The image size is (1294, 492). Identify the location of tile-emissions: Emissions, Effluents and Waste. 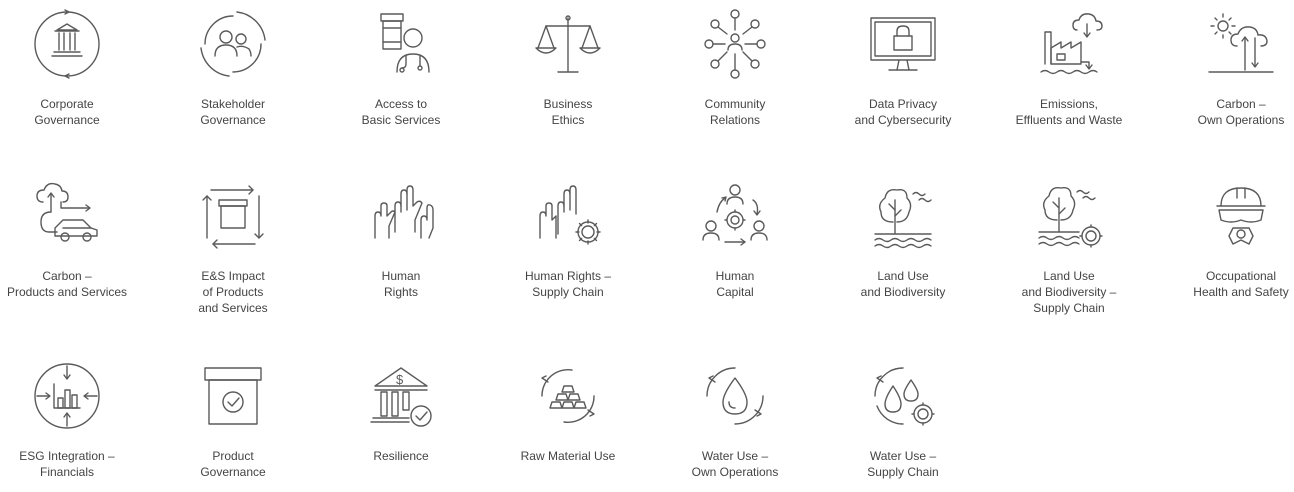
(1069, 66).